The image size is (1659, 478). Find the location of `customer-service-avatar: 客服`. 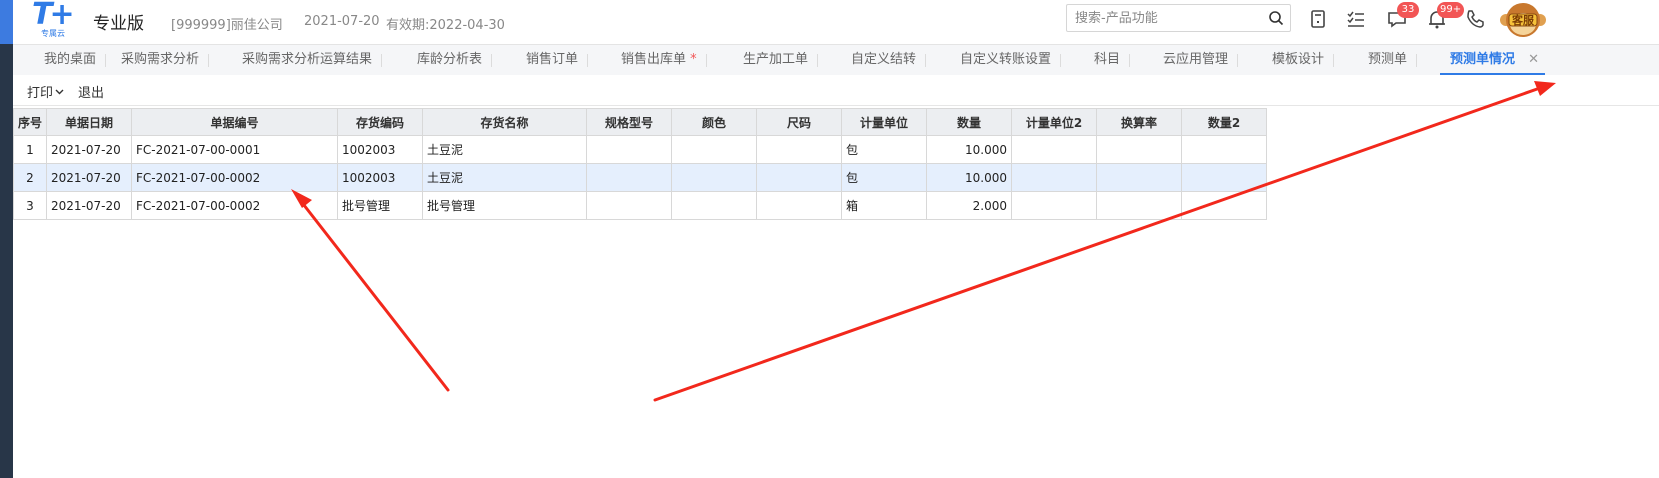

customer-service-avatar: 客服 is located at coordinates (1523, 20).